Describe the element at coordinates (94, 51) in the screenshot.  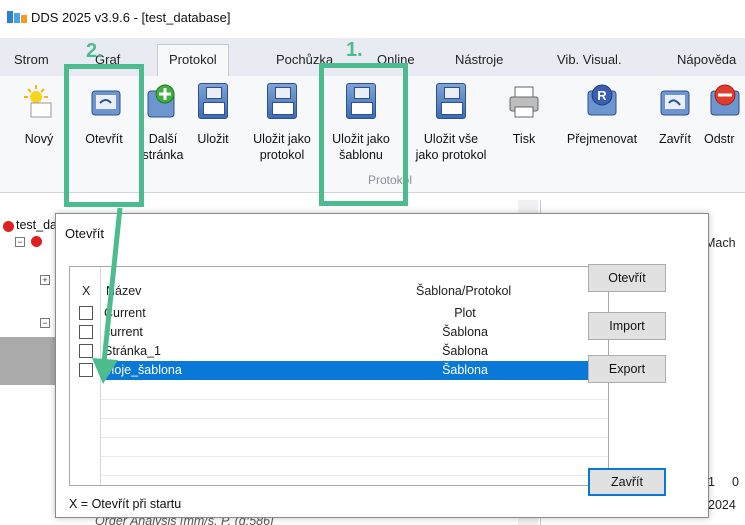
I see `annotation-step2-label: 2.` at that location.